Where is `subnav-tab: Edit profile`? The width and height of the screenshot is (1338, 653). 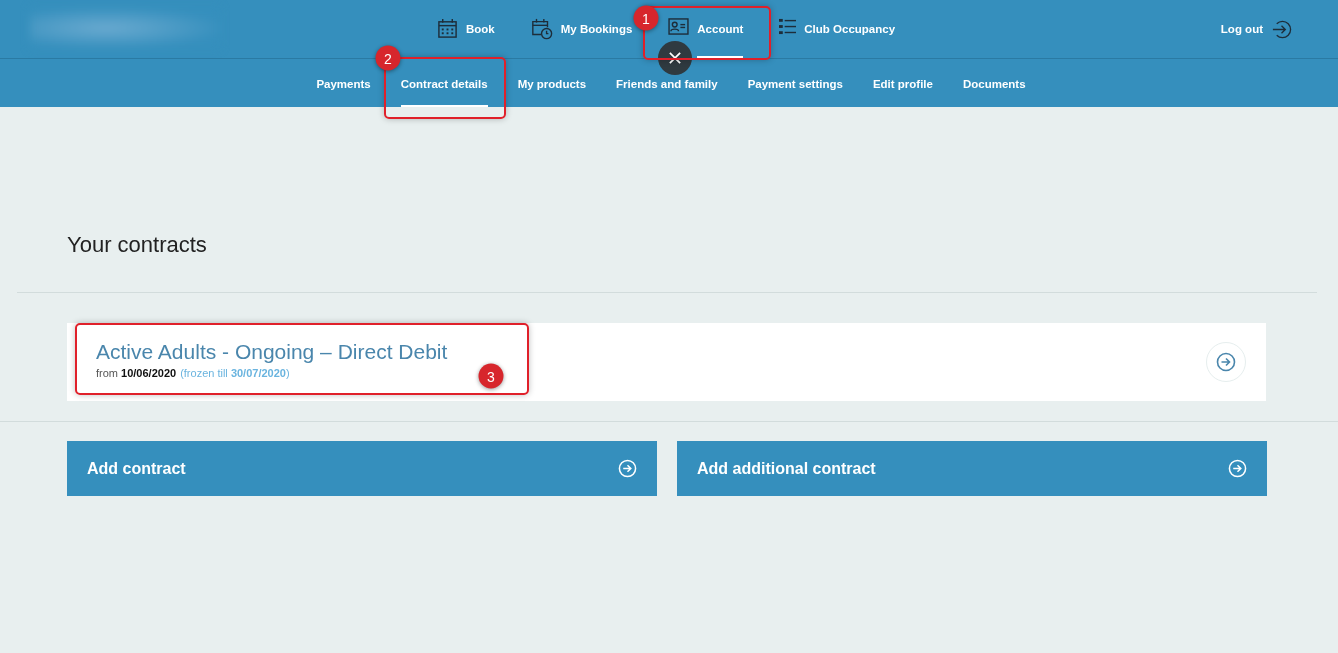
subnav-tab: Edit profile is located at coordinates (902, 92).